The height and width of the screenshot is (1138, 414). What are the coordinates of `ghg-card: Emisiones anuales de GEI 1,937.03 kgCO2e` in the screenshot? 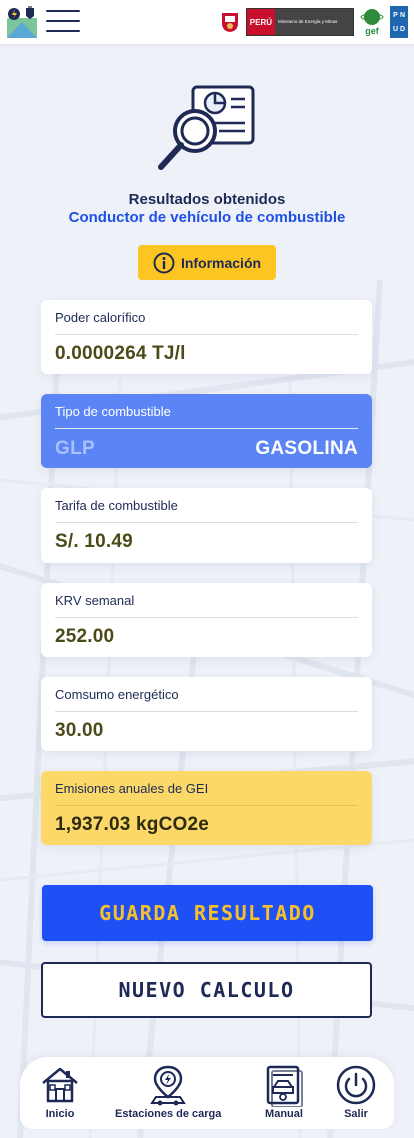 It's located at (206, 808).